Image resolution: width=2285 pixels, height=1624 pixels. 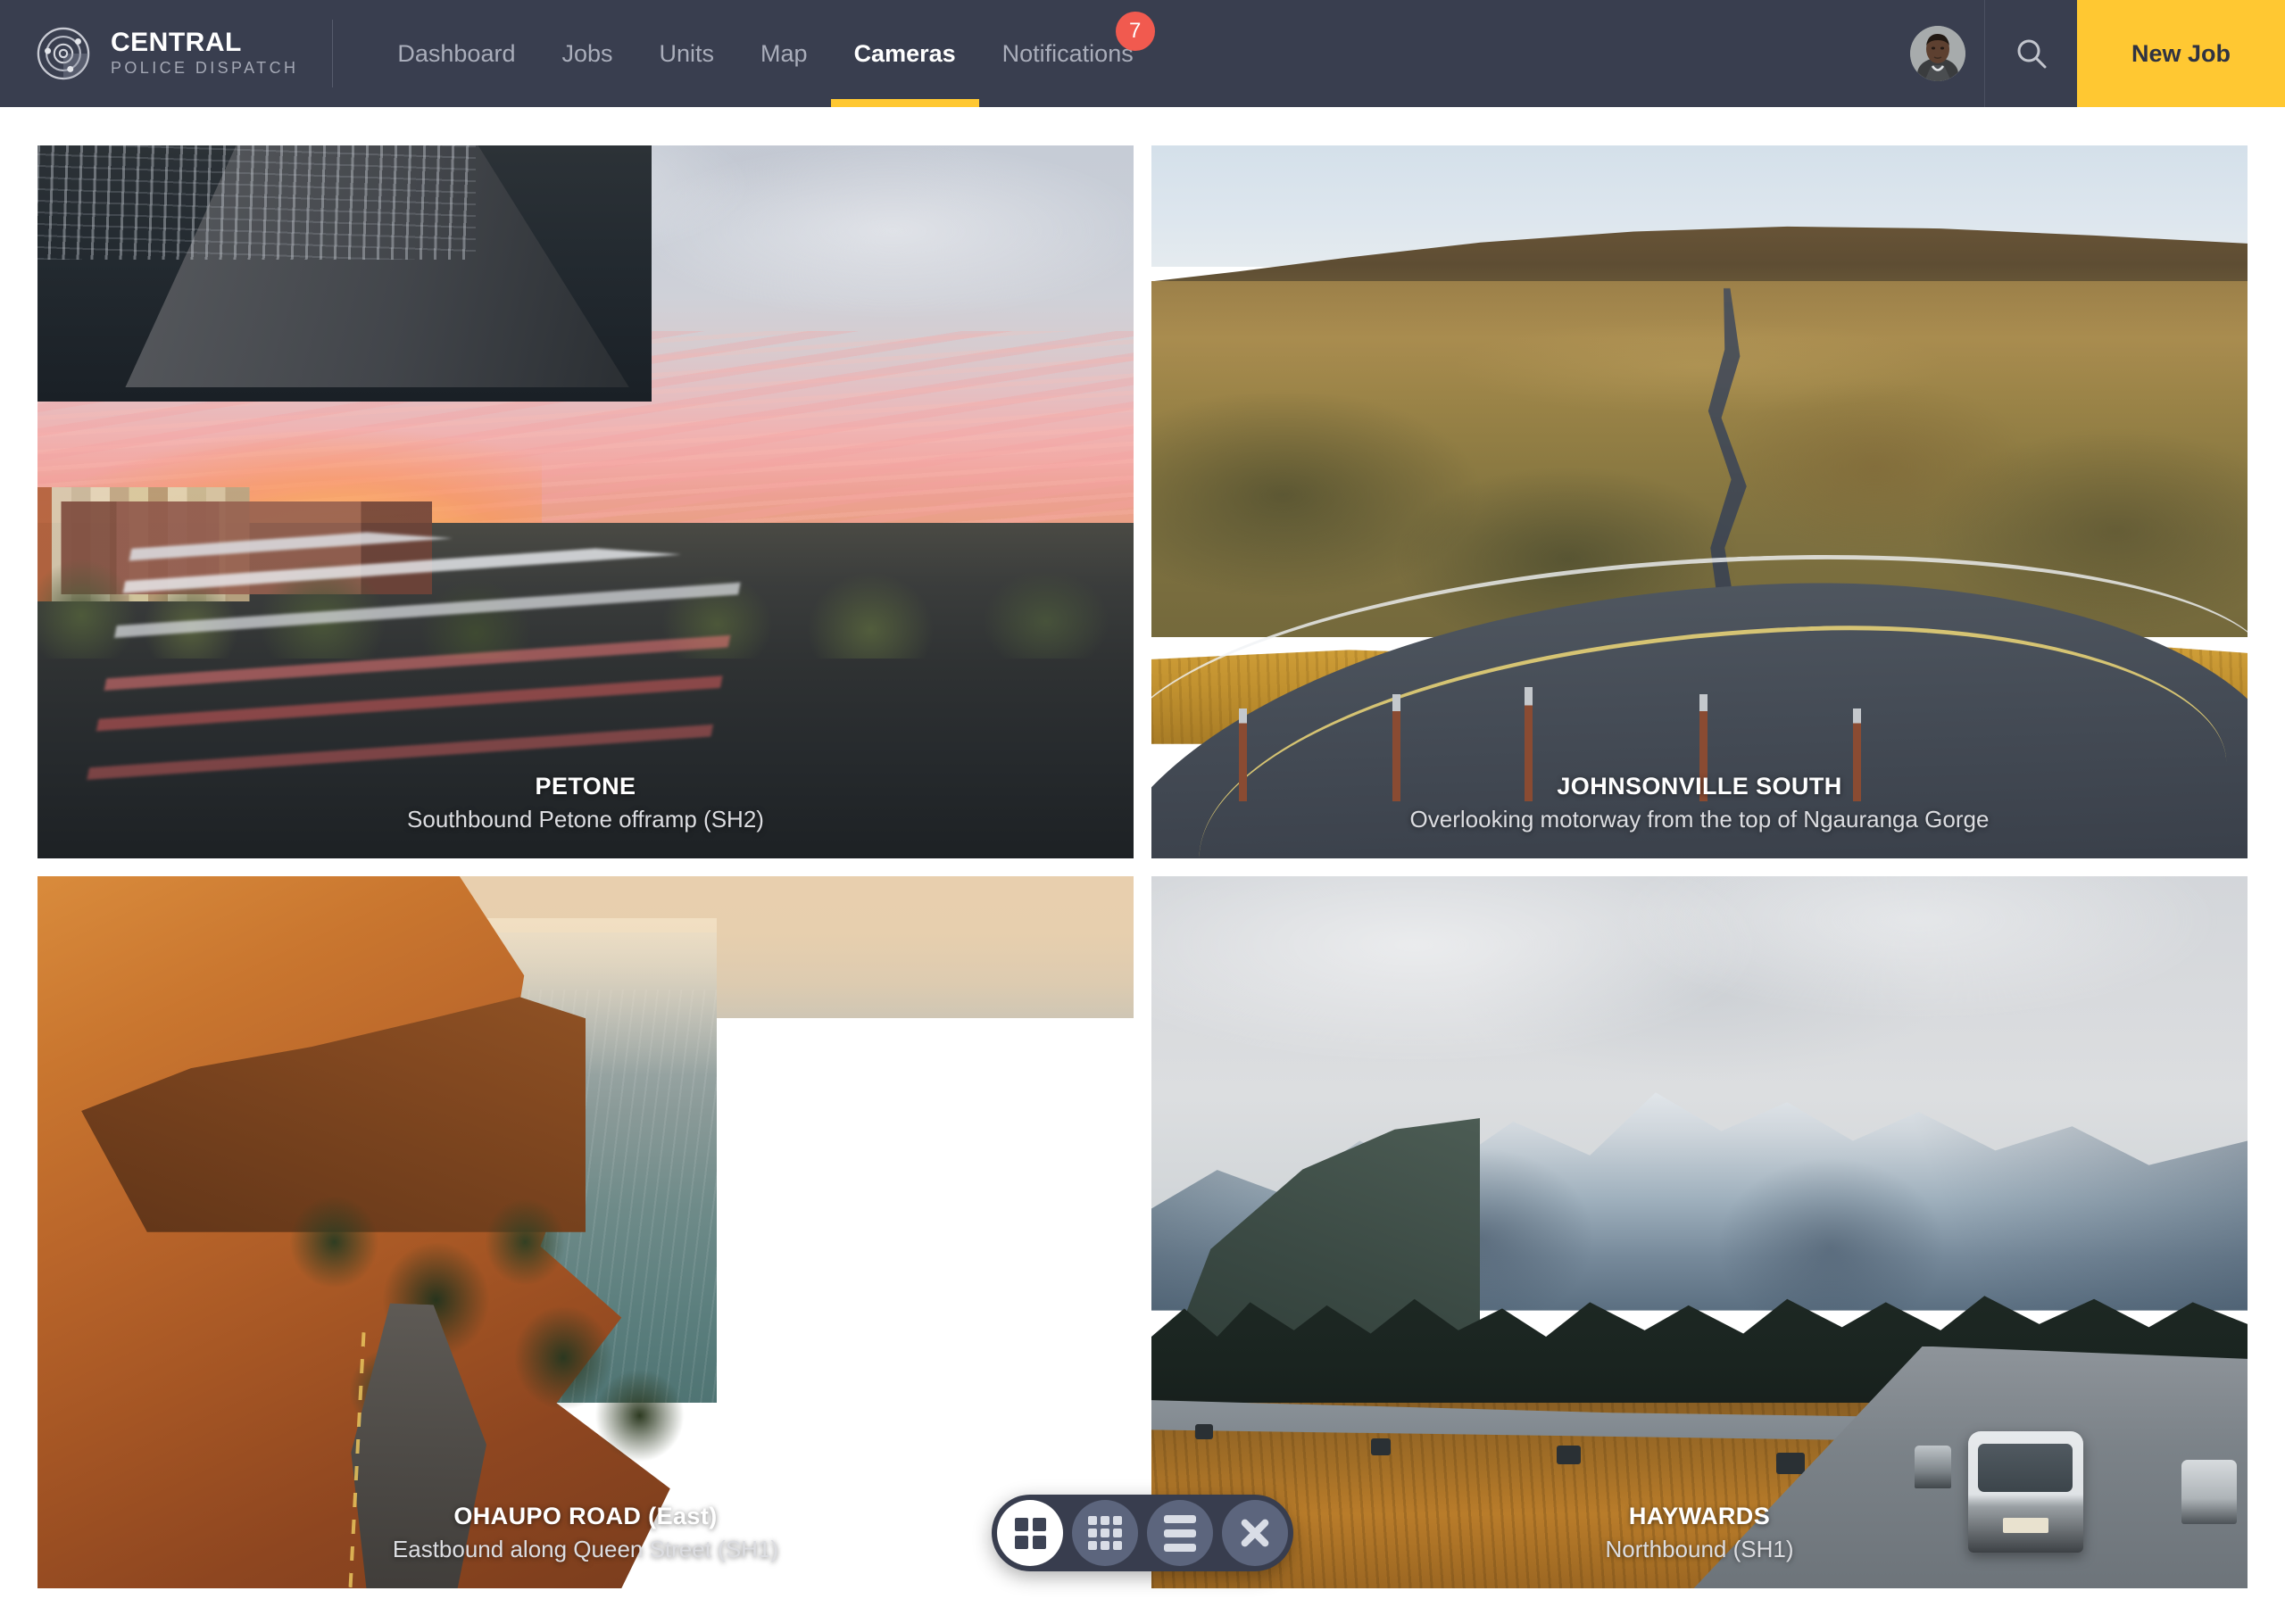 What do you see at coordinates (904, 103) in the screenshot?
I see `active-tab-indicator` at bounding box center [904, 103].